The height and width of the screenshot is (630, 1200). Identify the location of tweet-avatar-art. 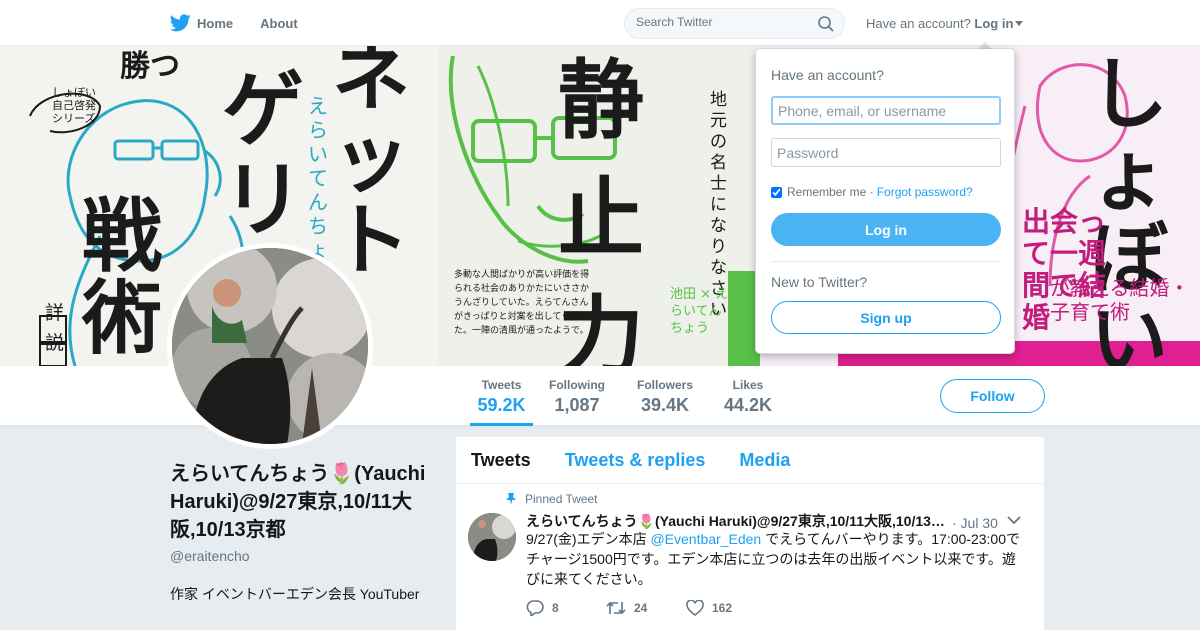
(492, 537).